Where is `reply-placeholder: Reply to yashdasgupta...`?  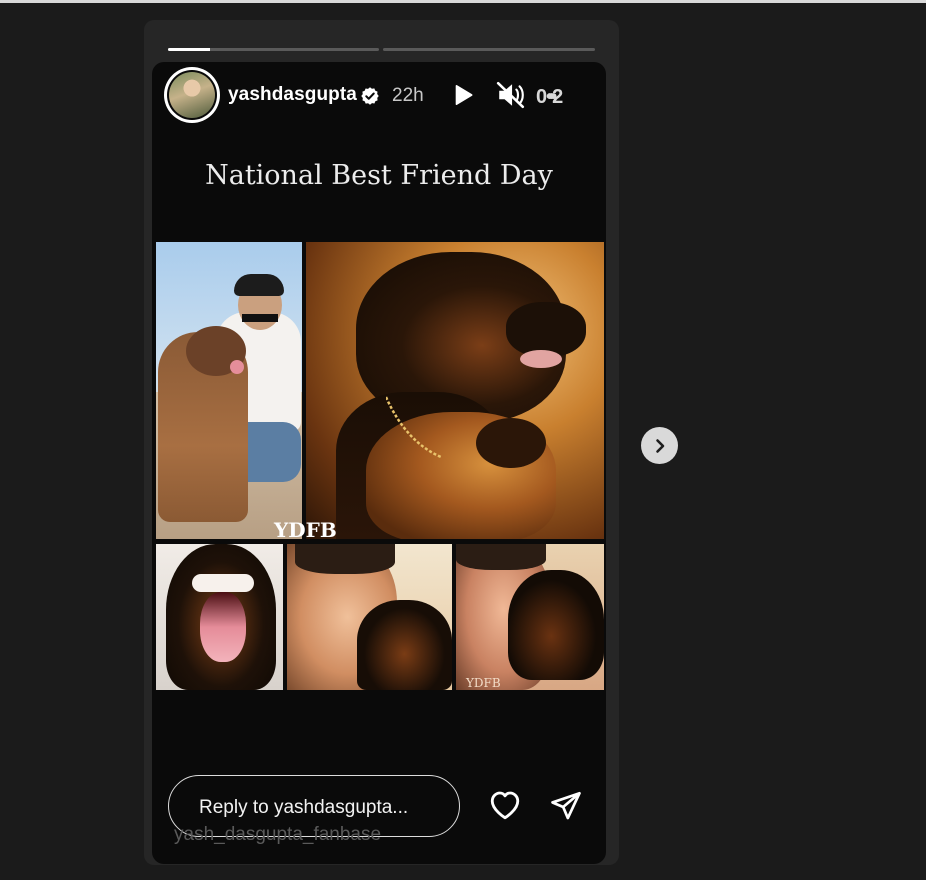 reply-placeholder: Reply to yashdasgupta... is located at coordinates (304, 807).